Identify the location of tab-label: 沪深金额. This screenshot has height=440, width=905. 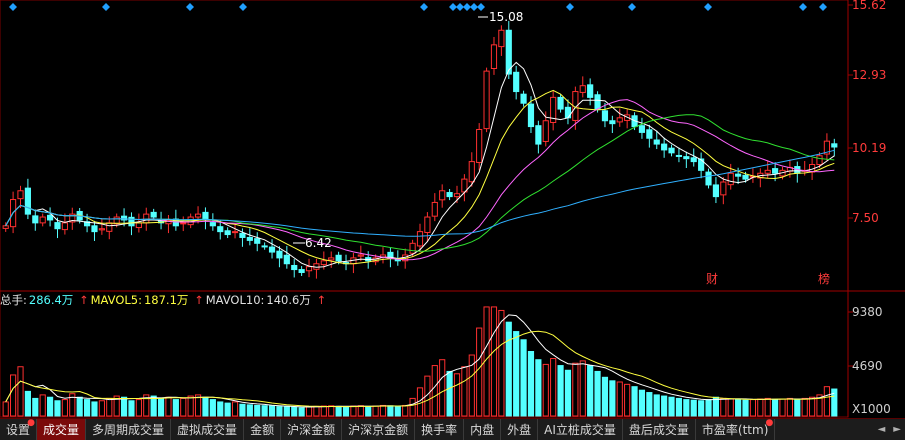
(311, 430).